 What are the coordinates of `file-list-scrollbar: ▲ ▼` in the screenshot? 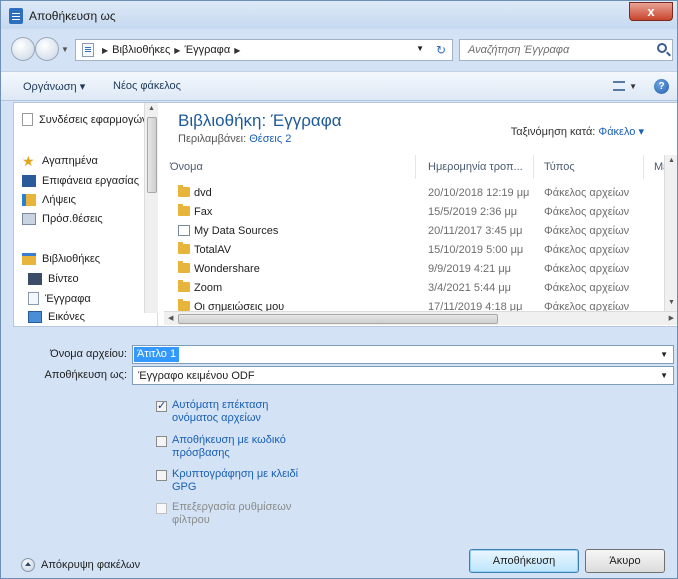 It's located at (670, 233).